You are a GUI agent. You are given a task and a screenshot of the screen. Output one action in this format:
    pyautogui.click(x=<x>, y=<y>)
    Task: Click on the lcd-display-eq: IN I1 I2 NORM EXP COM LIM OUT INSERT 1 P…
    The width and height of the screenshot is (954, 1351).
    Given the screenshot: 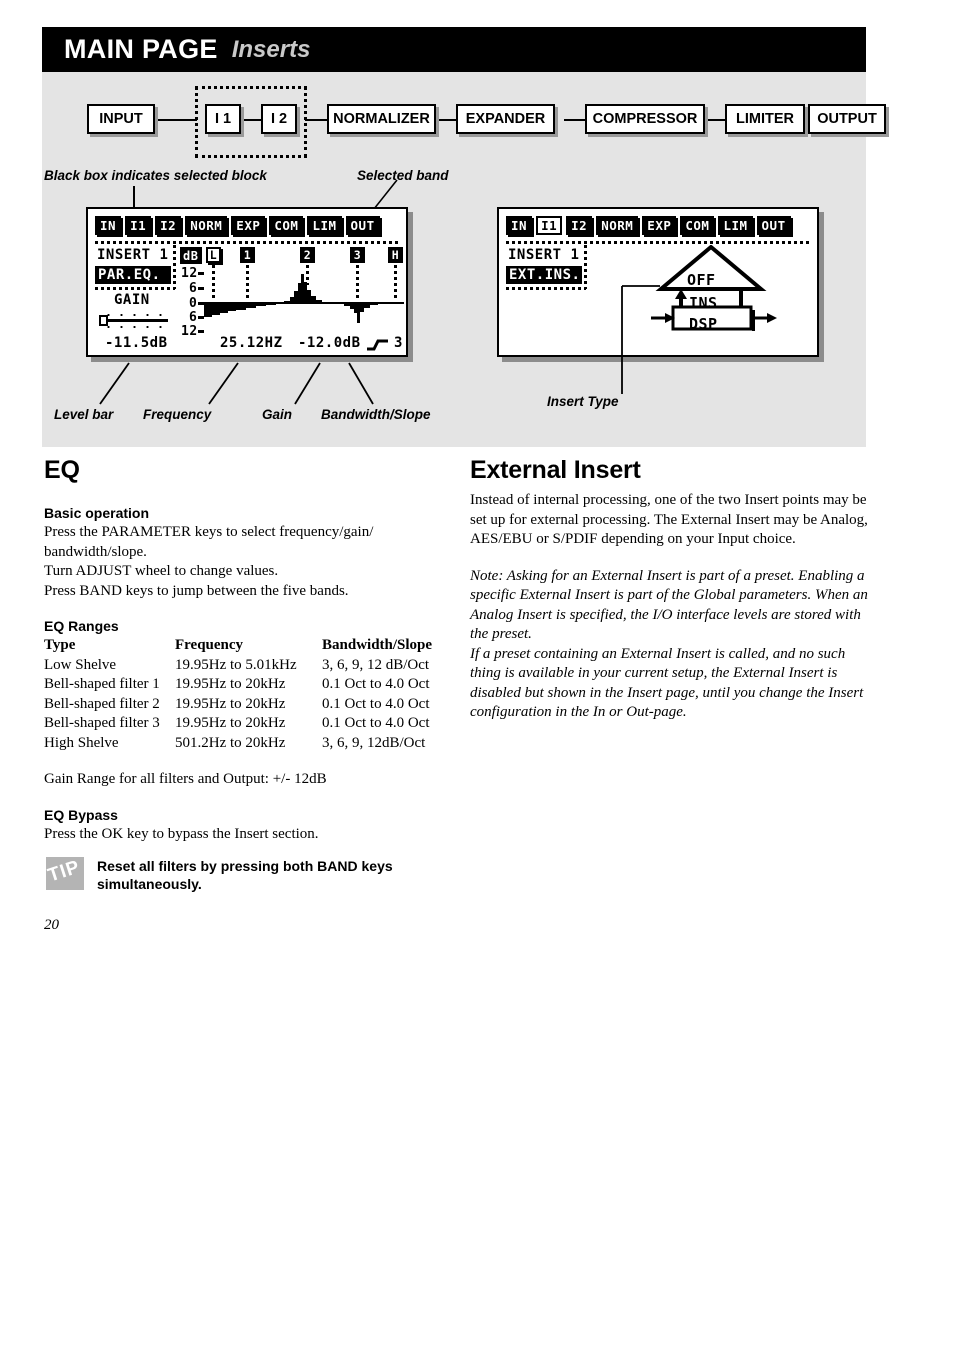 What is the action you would take?
    pyautogui.click(x=247, y=282)
    